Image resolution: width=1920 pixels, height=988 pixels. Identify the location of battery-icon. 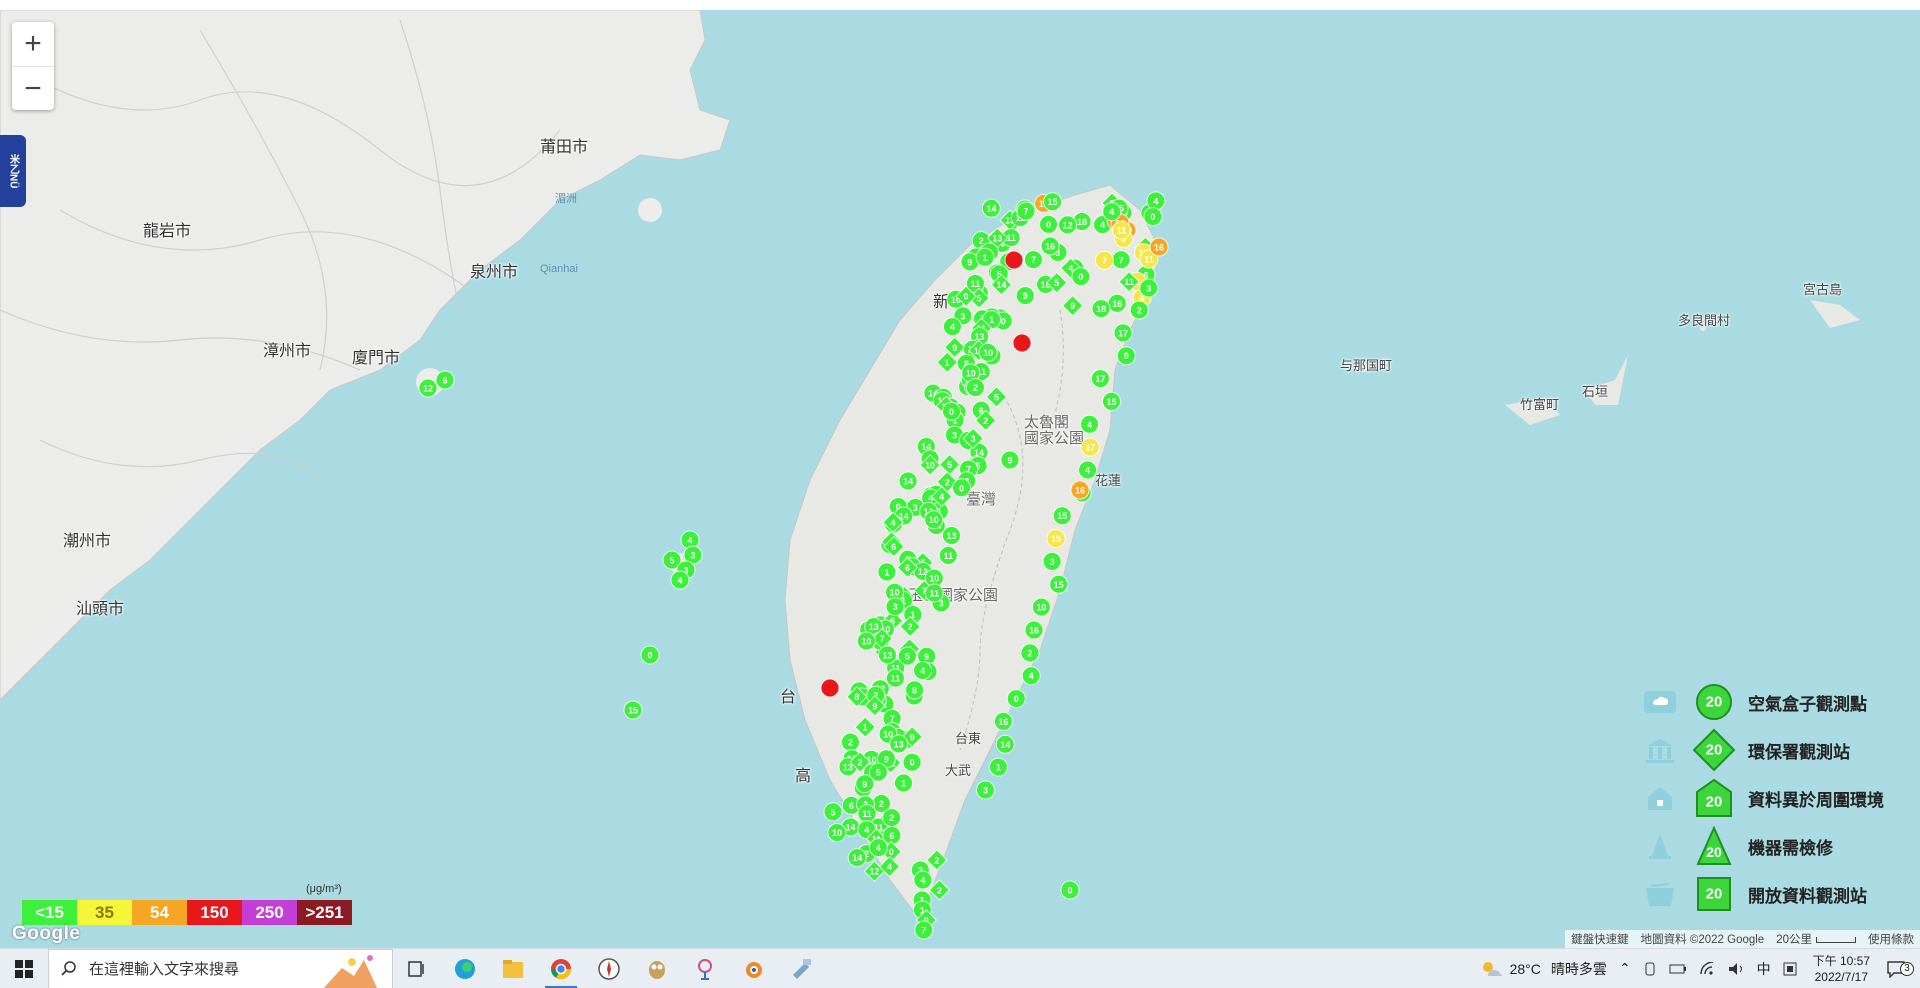
(1678, 969).